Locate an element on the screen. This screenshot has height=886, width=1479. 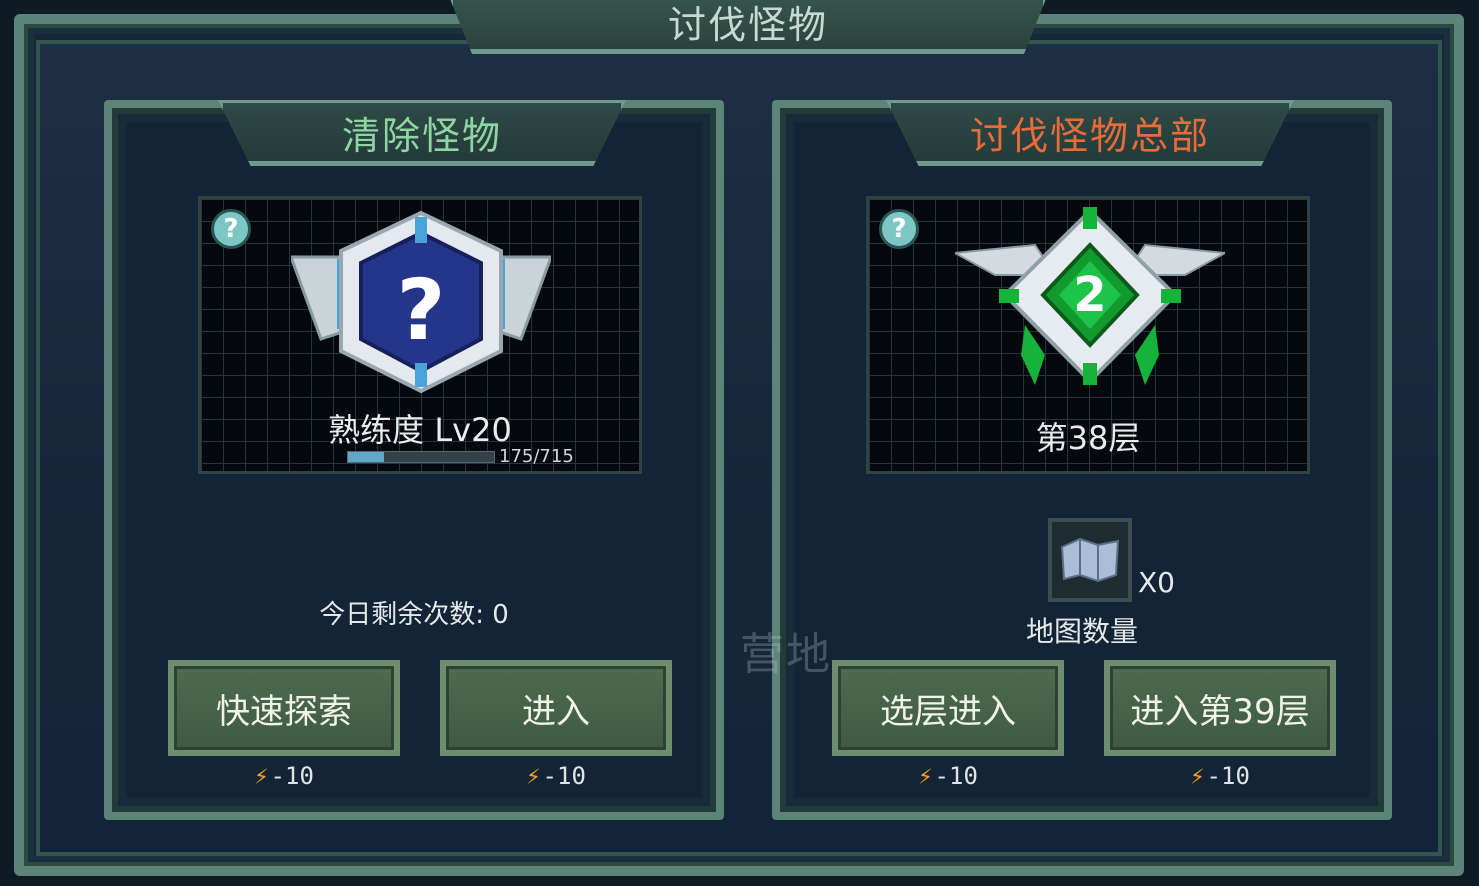
remaining-attempts: 今日剩余次数: 0 is located at coordinates (414, 615).